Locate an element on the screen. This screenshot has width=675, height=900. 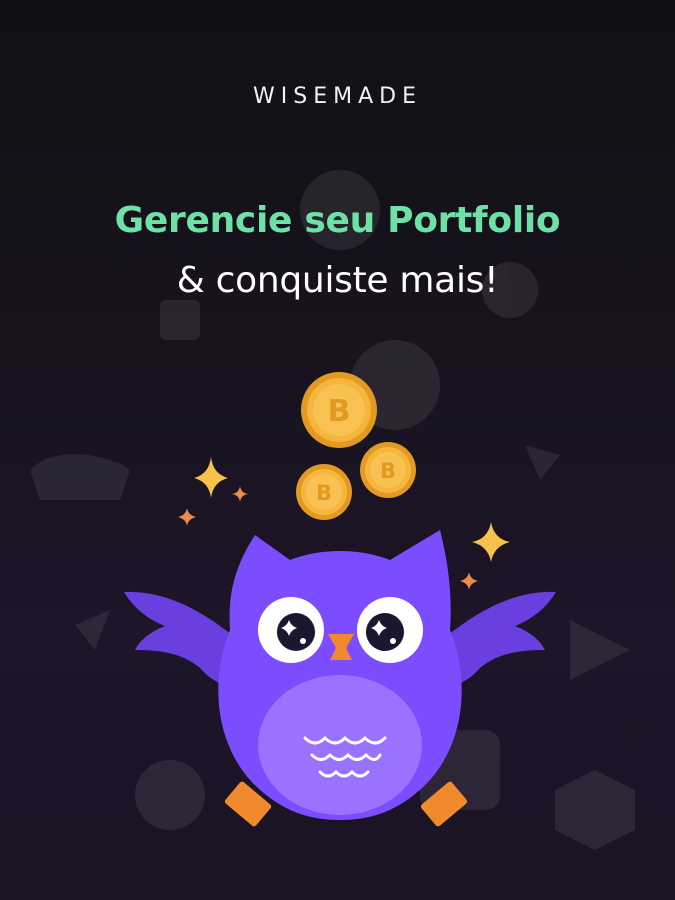
owl-left-eye is located at coordinates (291, 630).